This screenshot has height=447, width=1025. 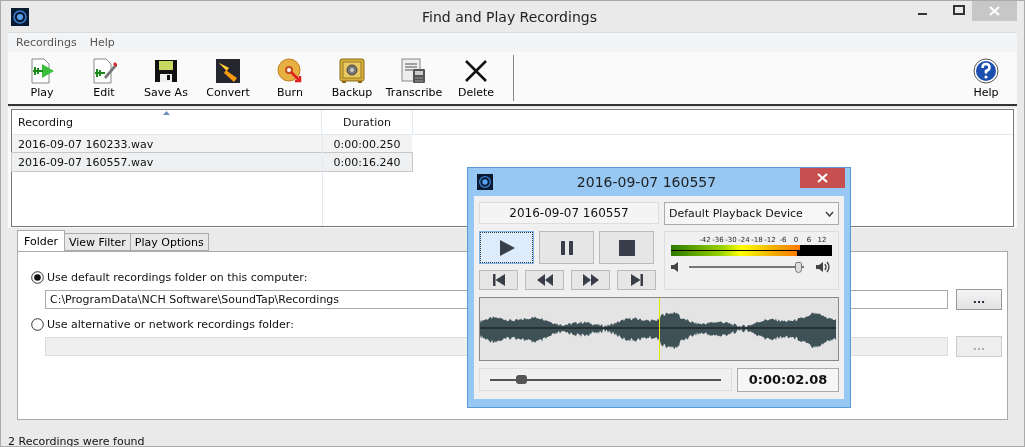 I want to click on skip-forward-icon, so click(x=636, y=280).